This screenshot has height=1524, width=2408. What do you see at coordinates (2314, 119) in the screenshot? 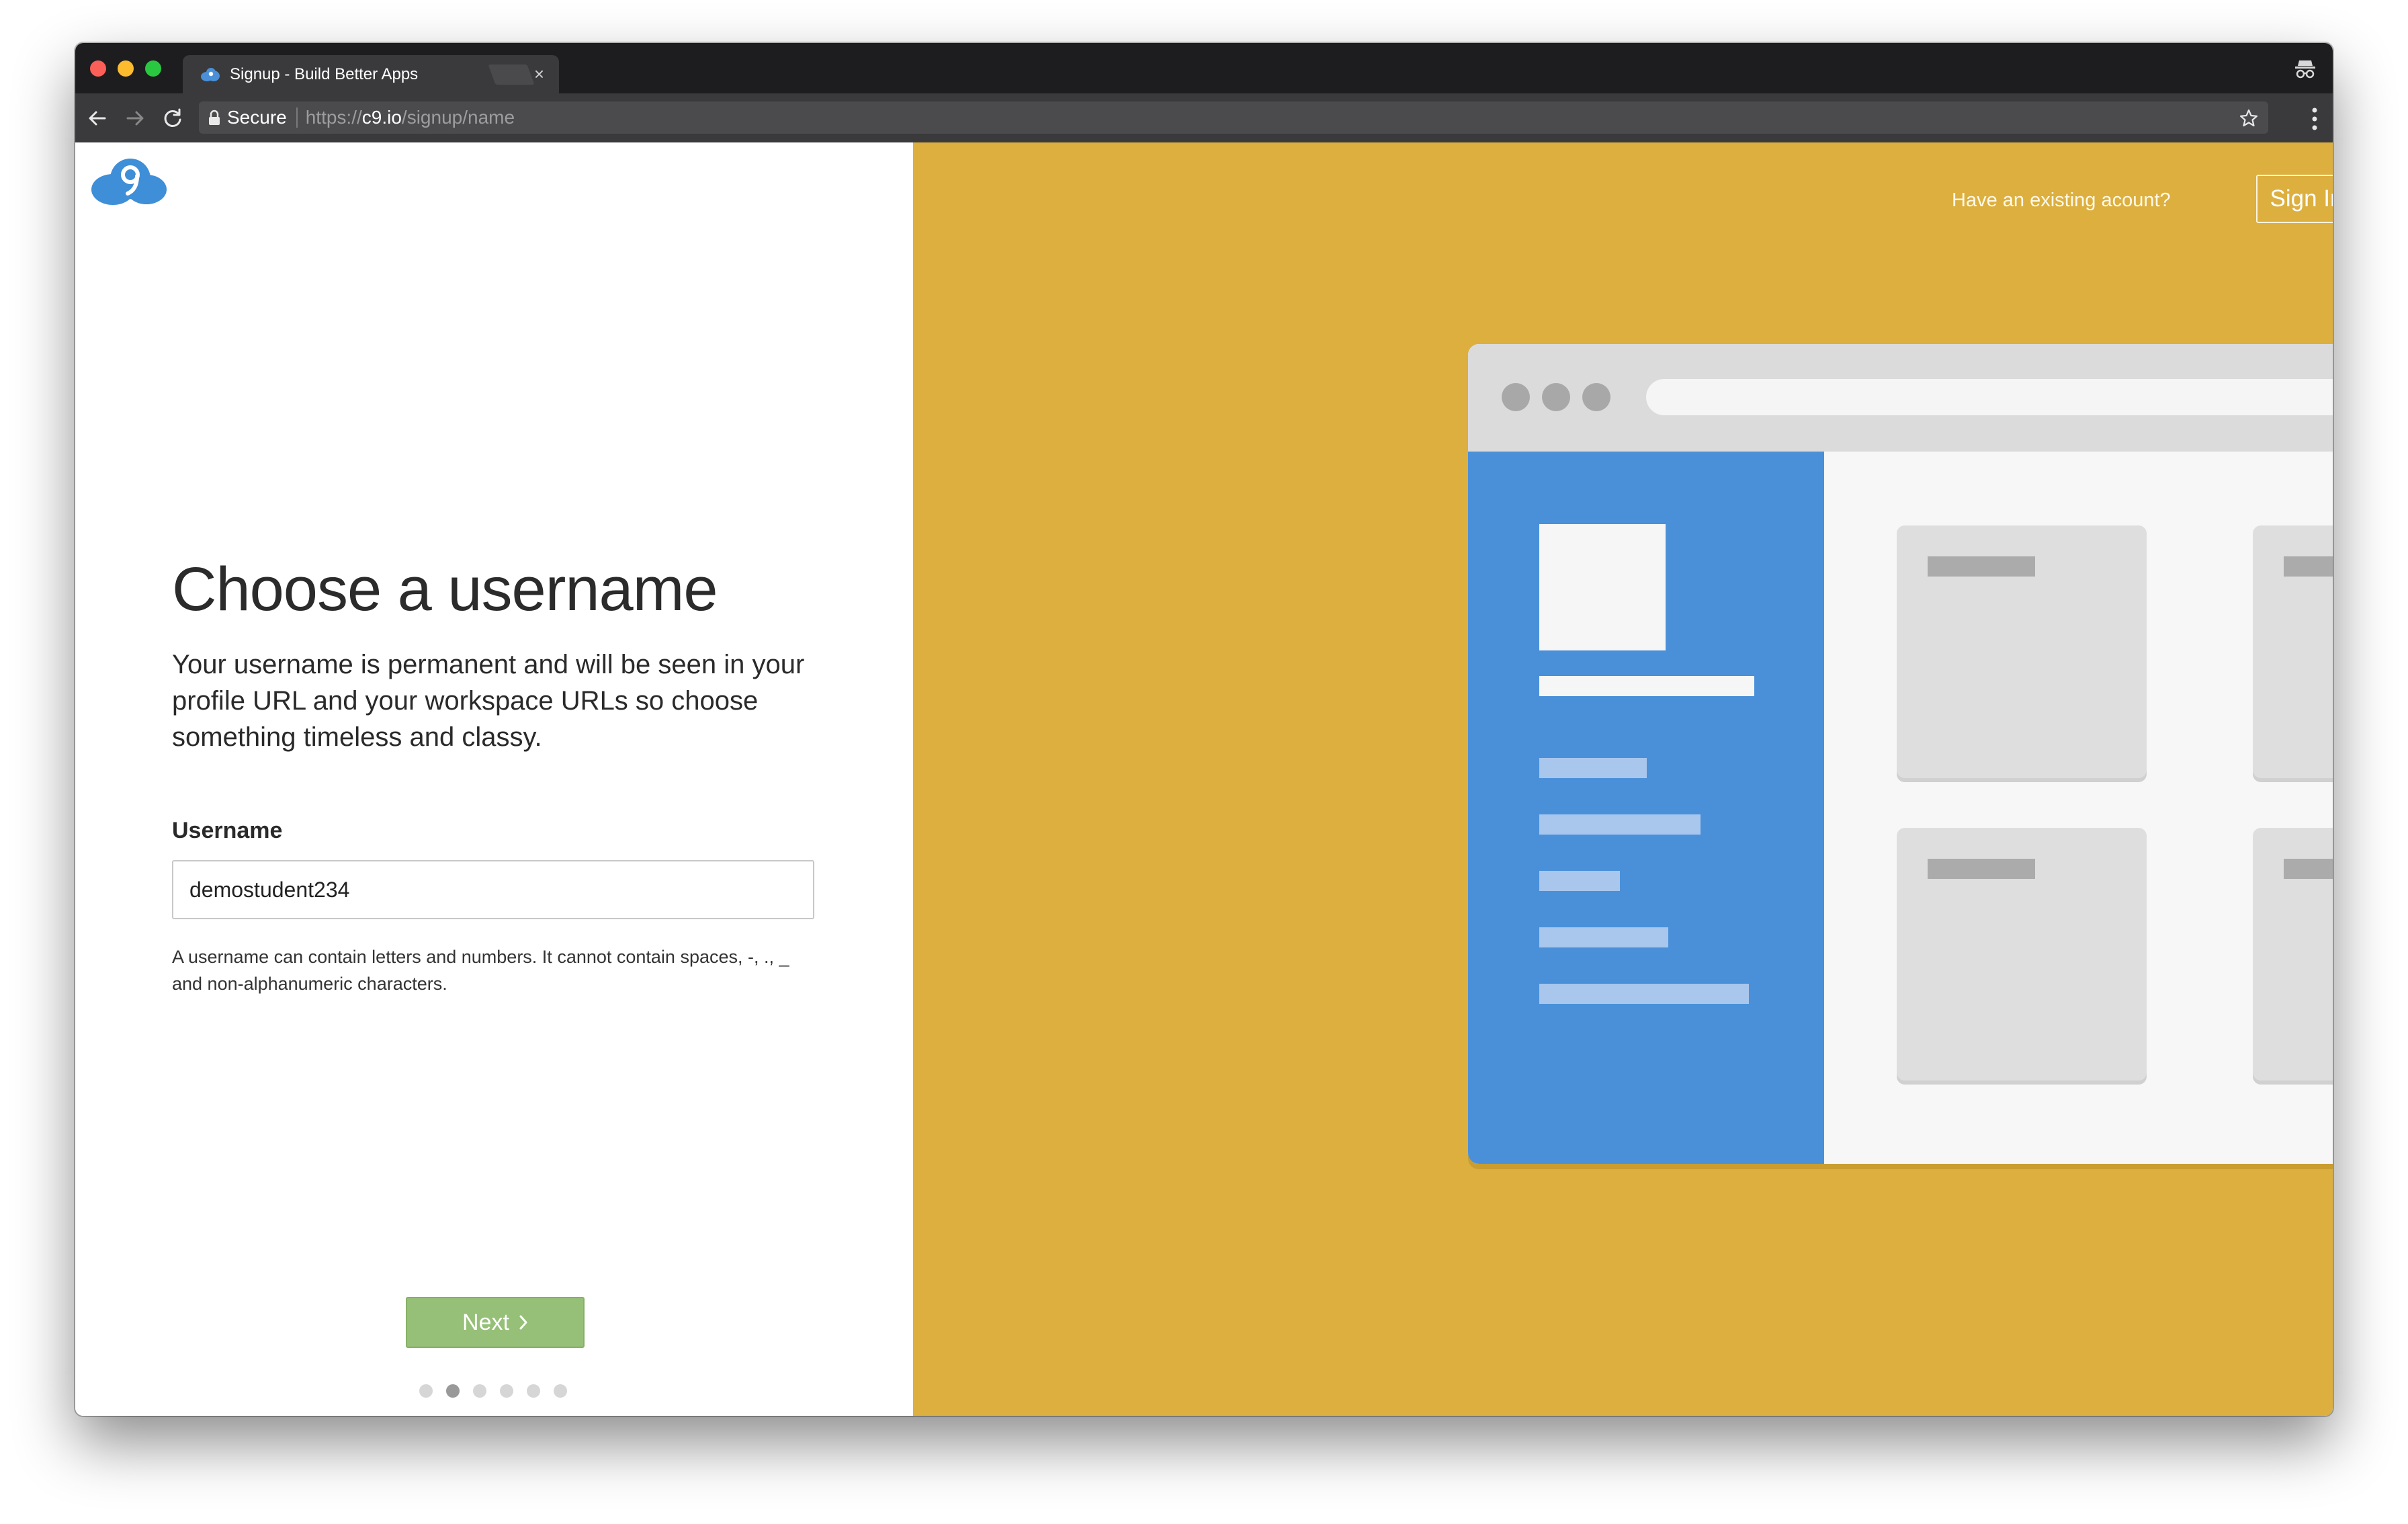
I see `menu-icon` at bounding box center [2314, 119].